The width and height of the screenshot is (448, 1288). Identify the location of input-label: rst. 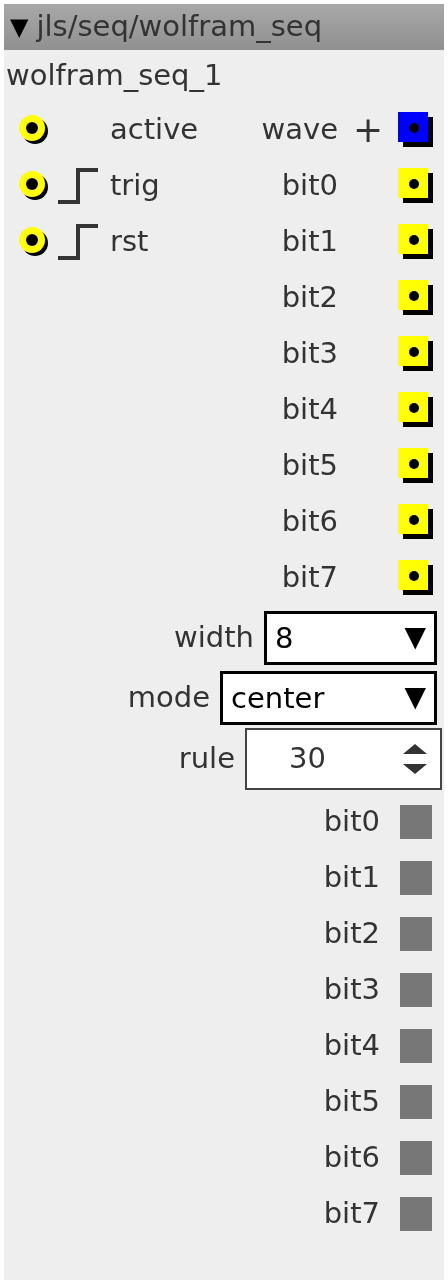
(129, 242).